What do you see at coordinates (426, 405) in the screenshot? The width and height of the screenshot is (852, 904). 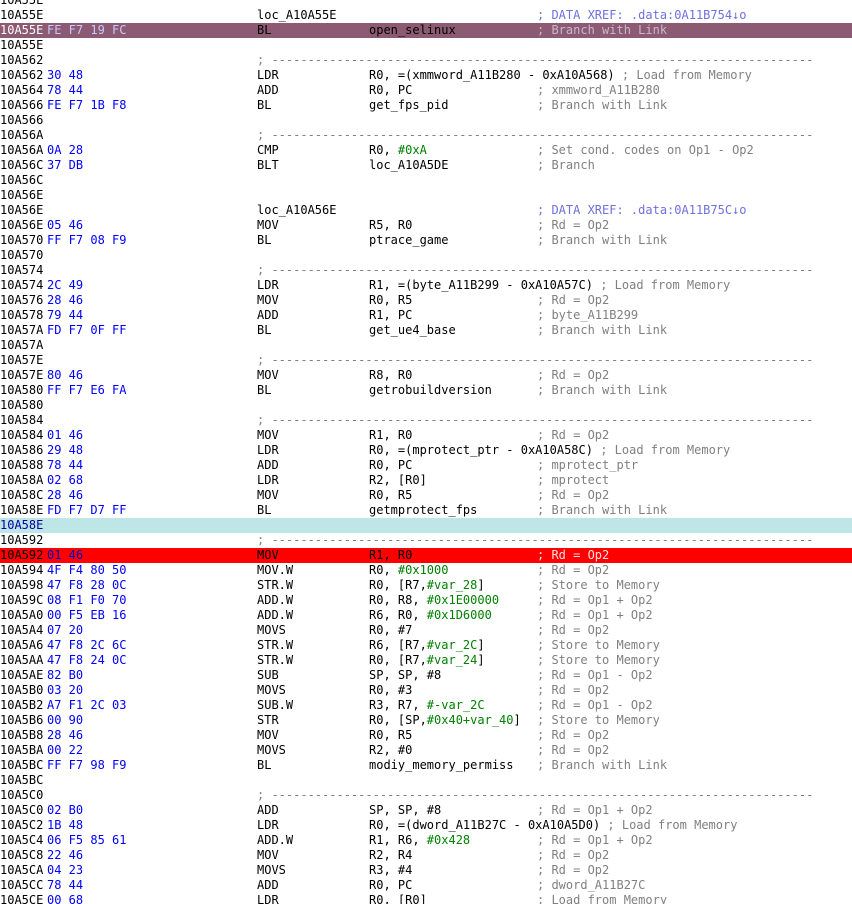 I see `listing-row: 10A580` at bounding box center [426, 405].